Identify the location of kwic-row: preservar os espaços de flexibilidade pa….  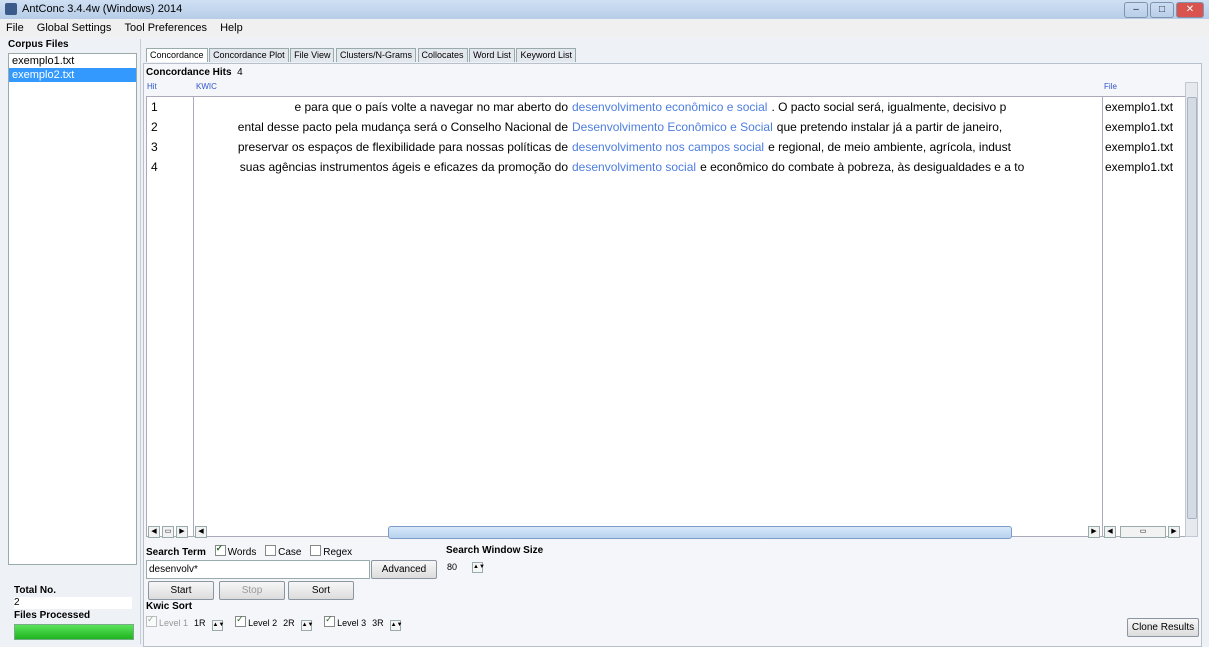
(648, 147).